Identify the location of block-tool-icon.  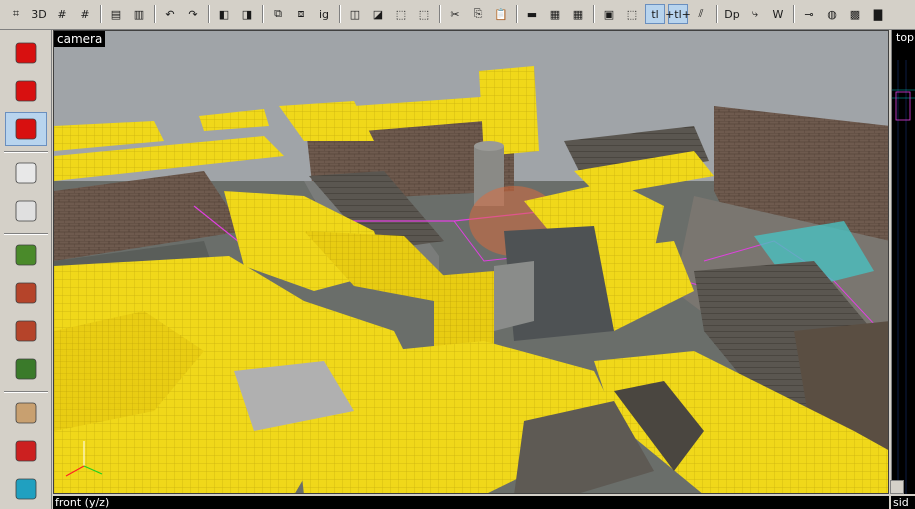
(26, 211).